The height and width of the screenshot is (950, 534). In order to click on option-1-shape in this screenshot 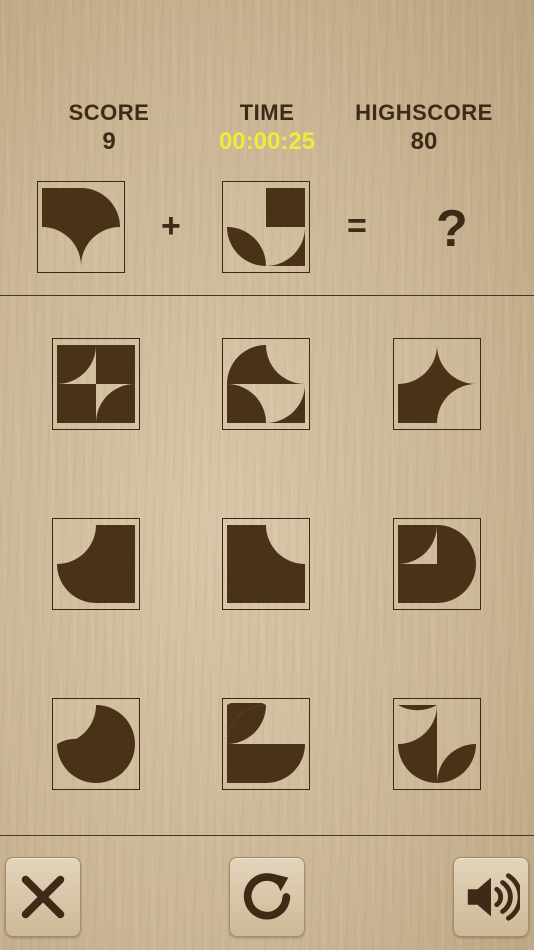, I will do `click(96, 384)`.